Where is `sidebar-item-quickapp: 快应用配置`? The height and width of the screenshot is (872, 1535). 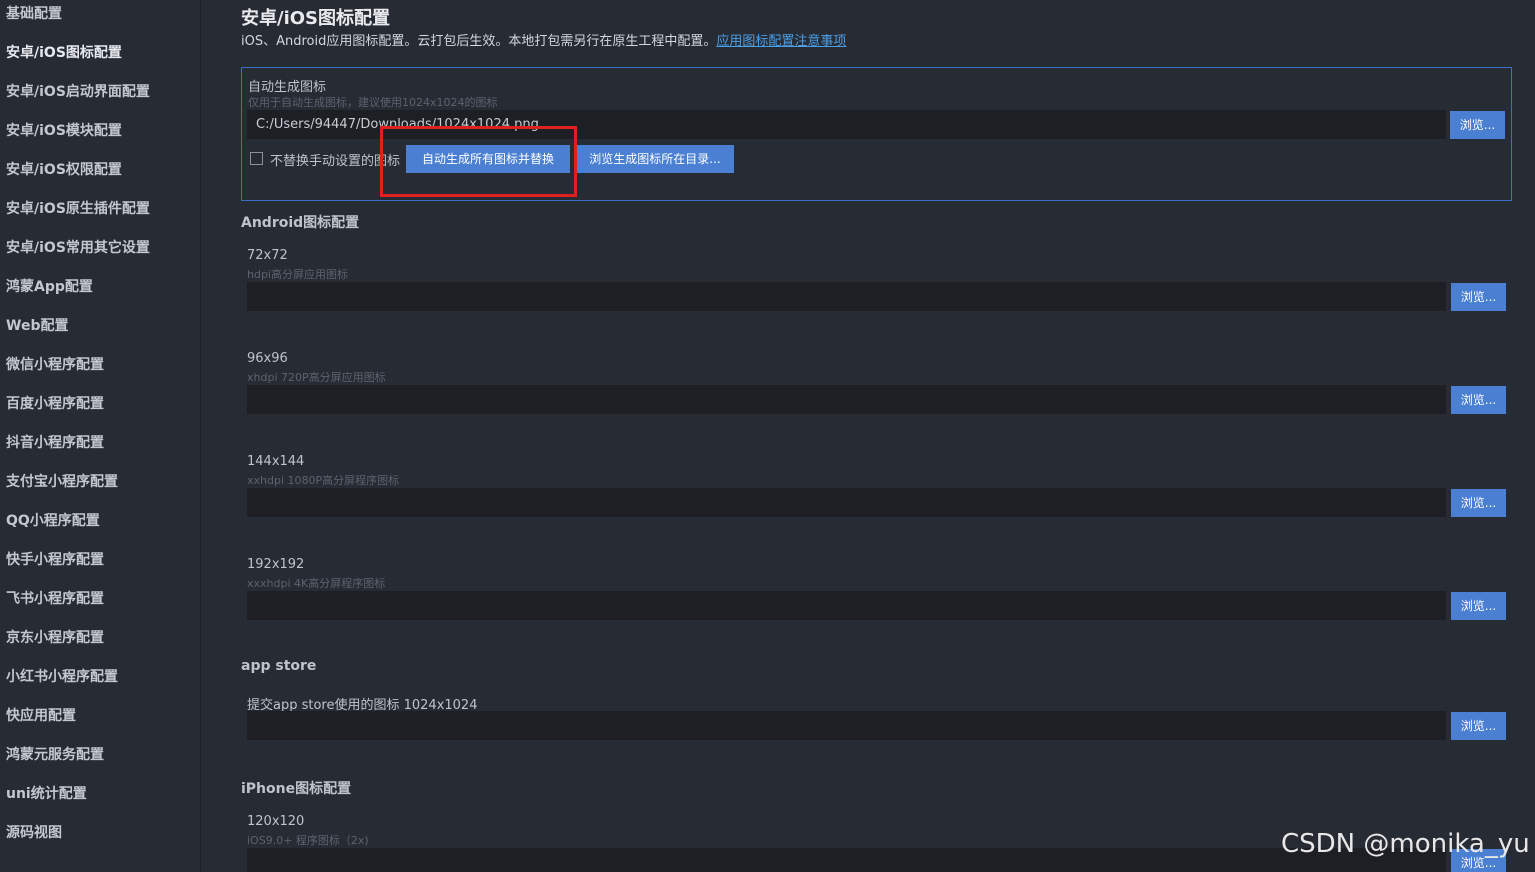 sidebar-item-quickapp: 快应用配置 is located at coordinates (41, 715).